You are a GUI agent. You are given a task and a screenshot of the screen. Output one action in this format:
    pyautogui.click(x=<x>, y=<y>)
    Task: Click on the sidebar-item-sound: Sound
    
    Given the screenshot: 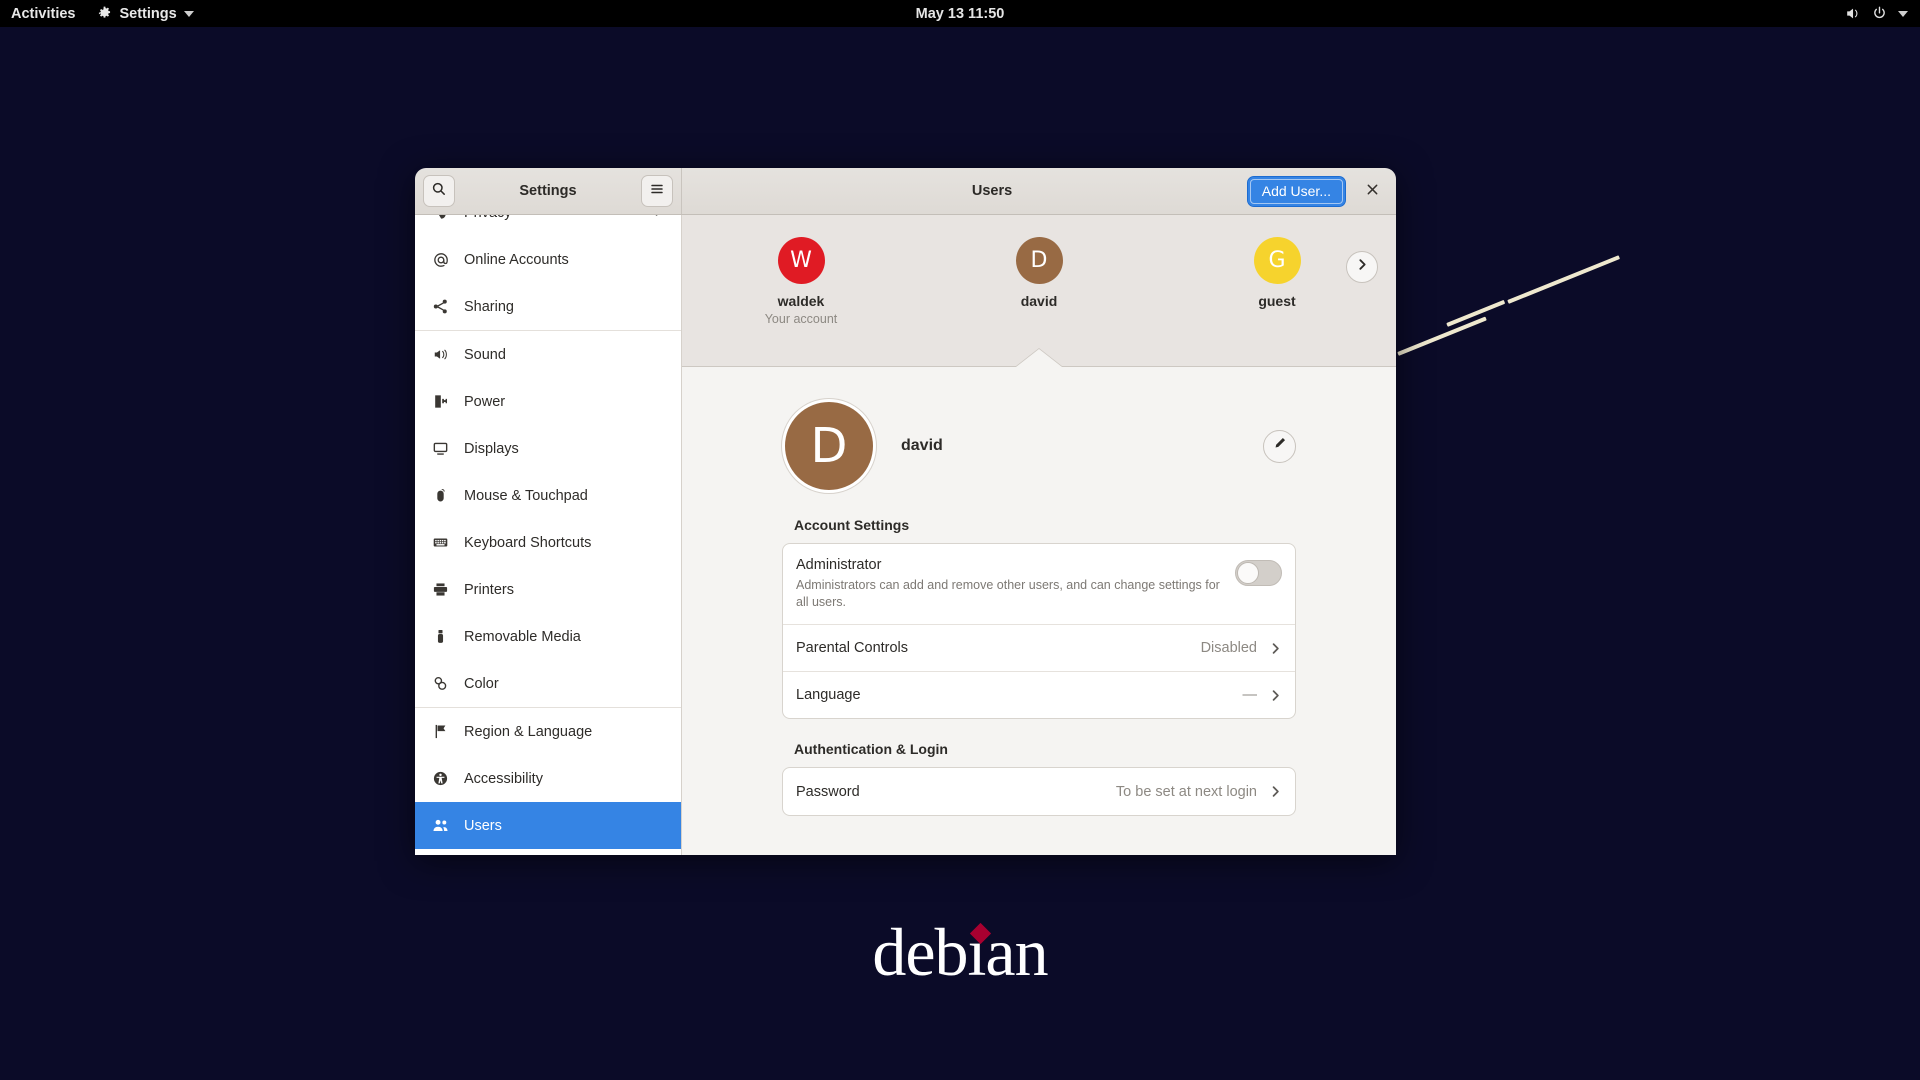 What is the action you would take?
    pyautogui.click(x=548, y=354)
    